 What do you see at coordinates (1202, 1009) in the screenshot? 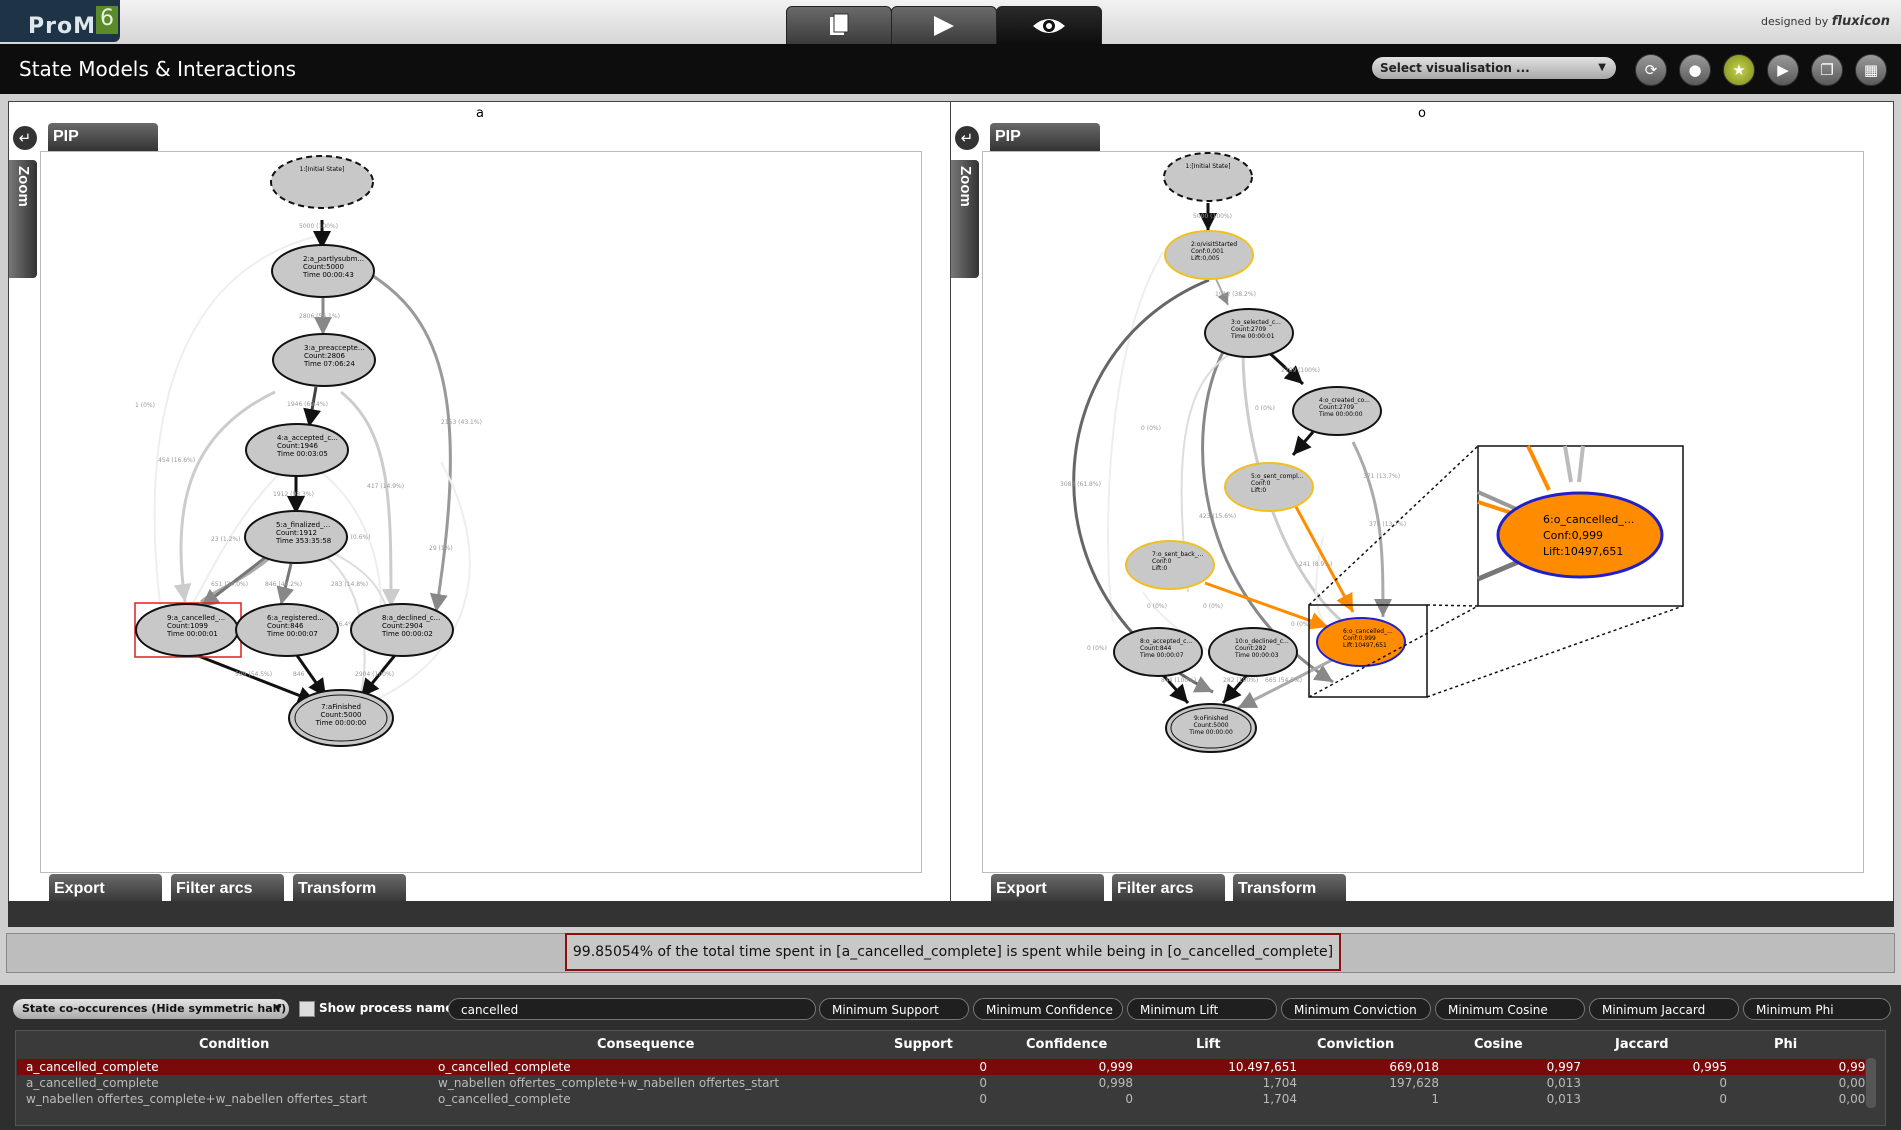
I see `minimum-lift-field: Minimum Lift` at bounding box center [1202, 1009].